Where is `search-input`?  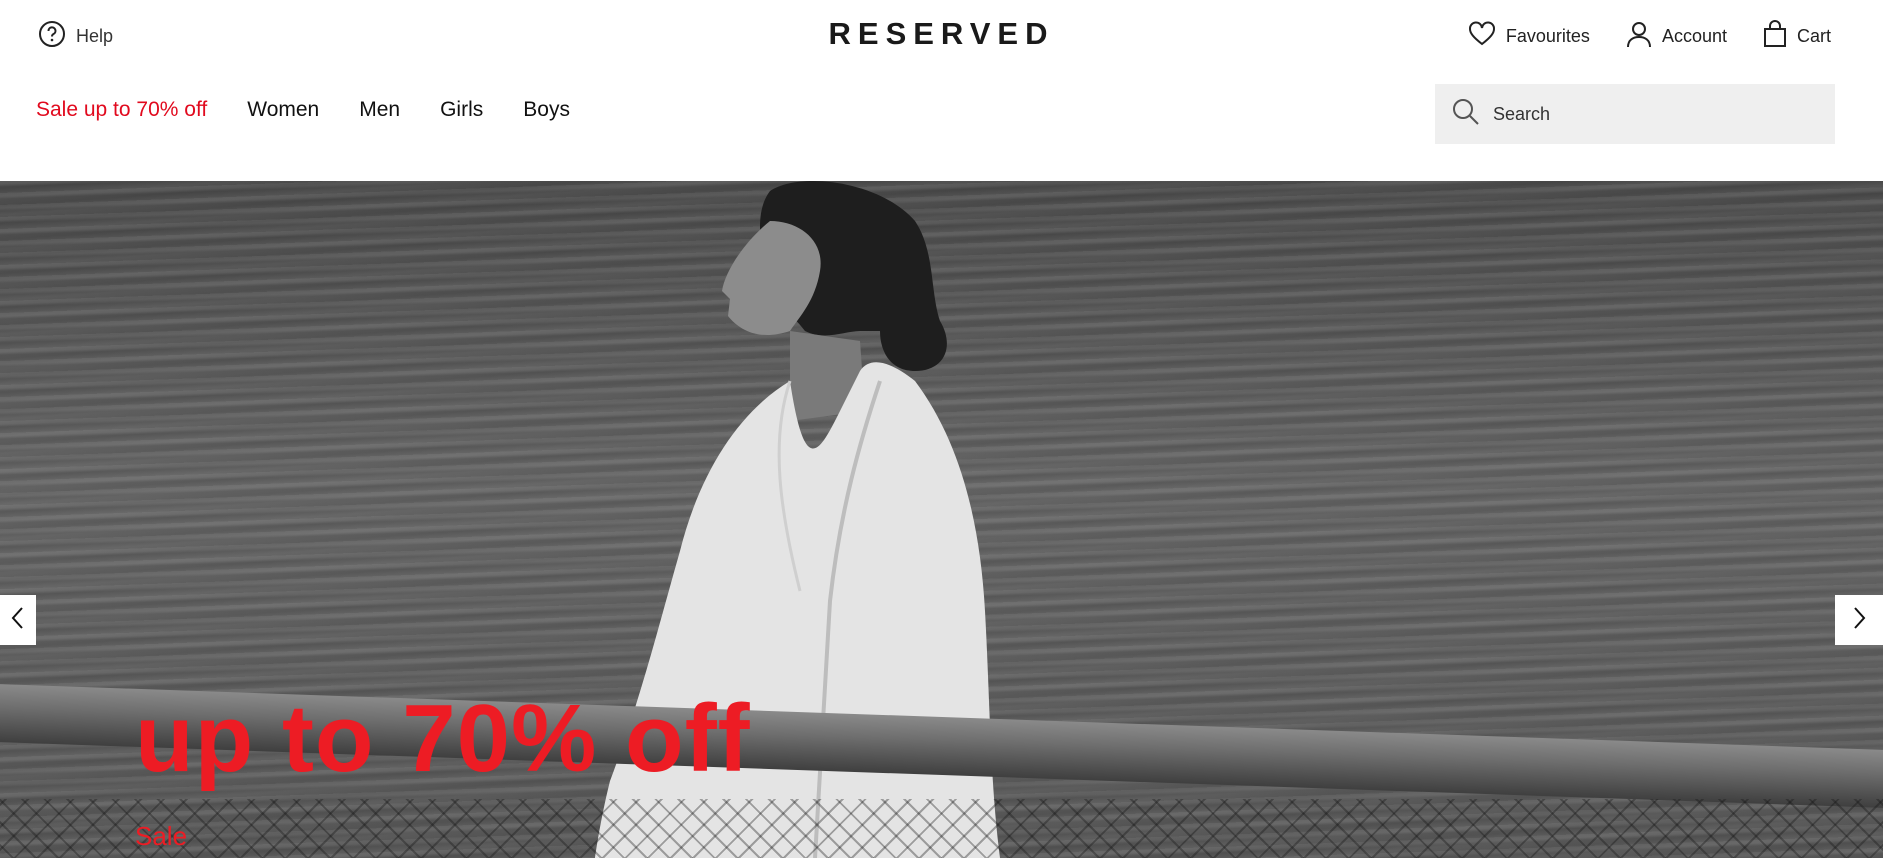 search-input is located at coordinates (1653, 114).